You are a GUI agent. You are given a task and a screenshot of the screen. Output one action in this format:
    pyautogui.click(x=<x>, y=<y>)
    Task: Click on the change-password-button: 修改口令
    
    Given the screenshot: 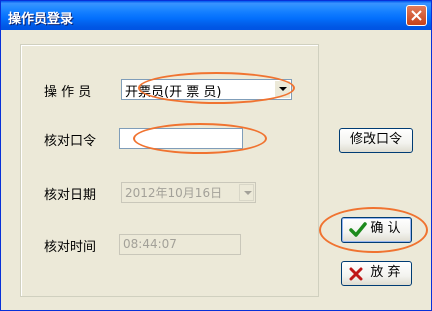 What is the action you would take?
    pyautogui.click(x=376, y=140)
    